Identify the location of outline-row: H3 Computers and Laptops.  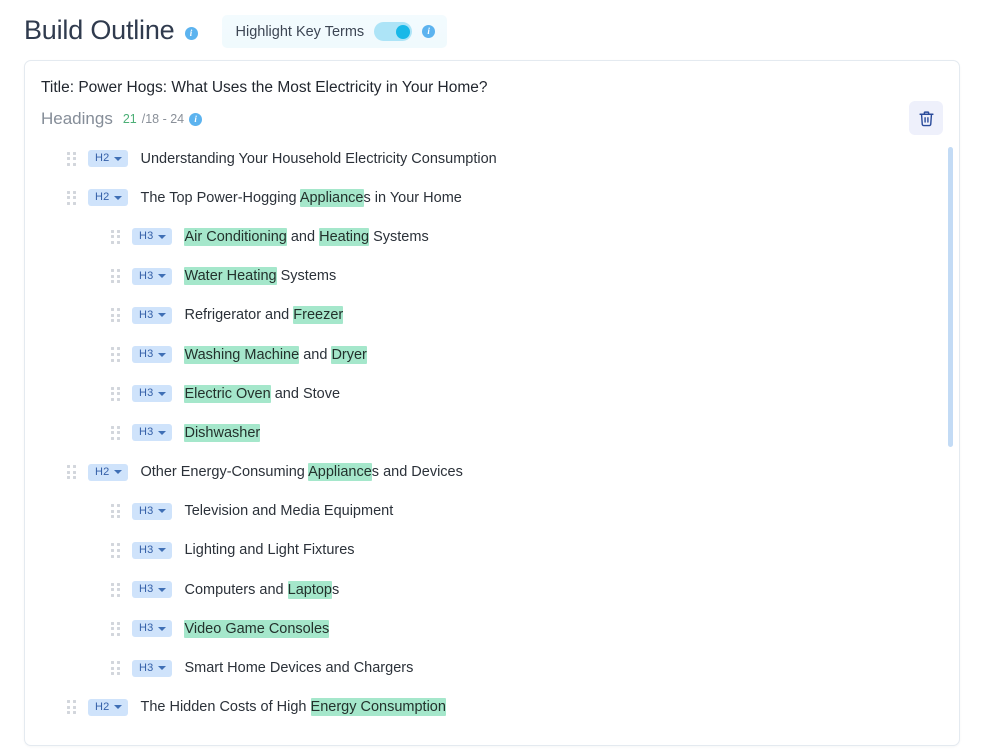
(492, 589).